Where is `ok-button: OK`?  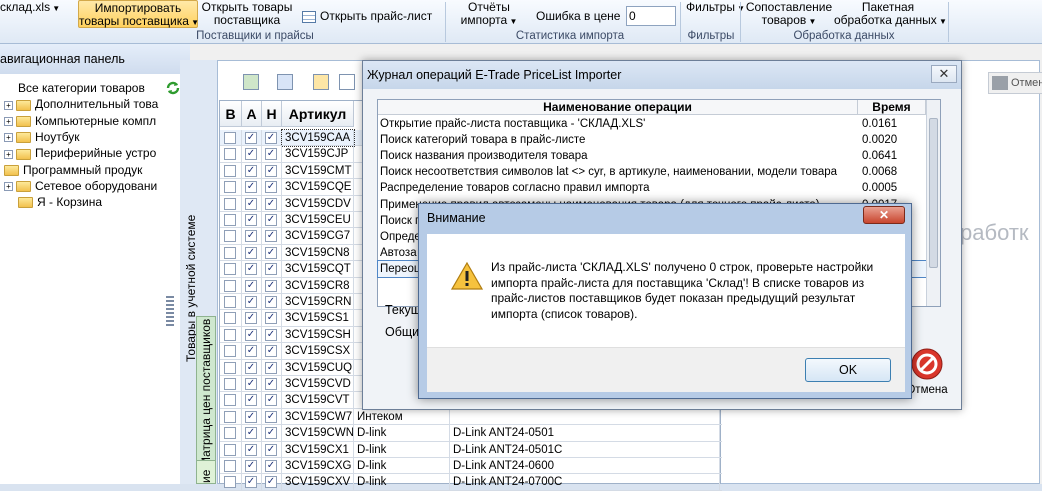 ok-button: OK is located at coordinates (848, 370).